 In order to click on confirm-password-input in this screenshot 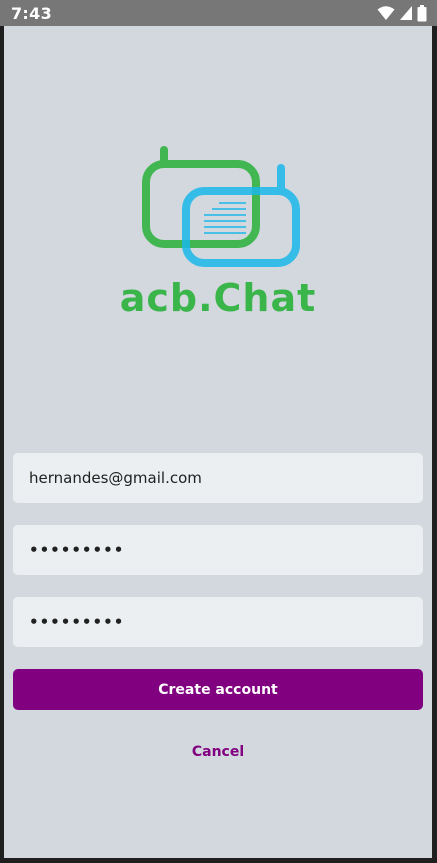, I will do `click(218, 622)`.